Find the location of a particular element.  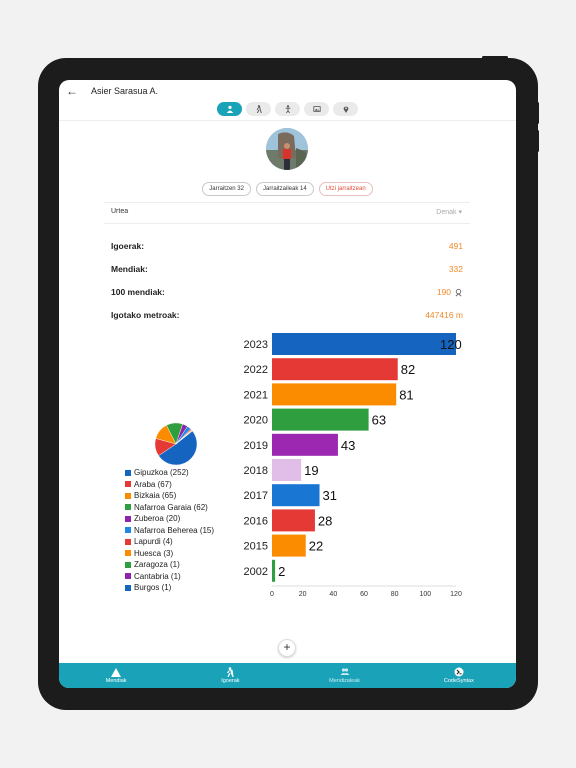

legend-label: Nafarroa Garaia (62) is located at coordinates (171, 507).